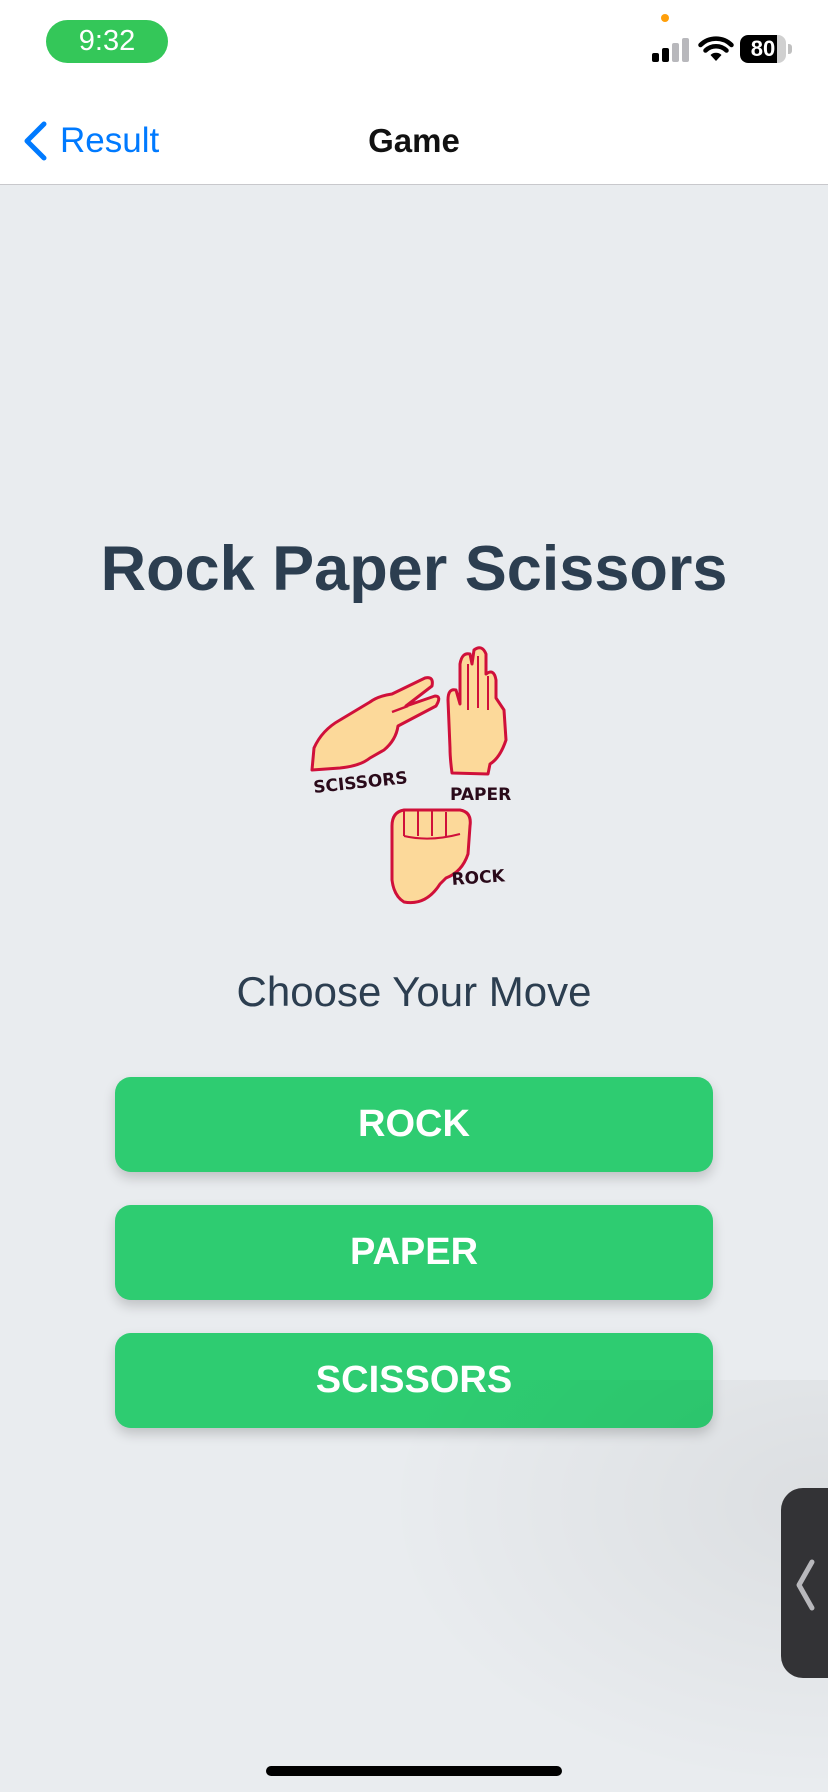 This screenshot has width=828, height=1792. I want to click on side-panel-handle, so click(804, 1583).